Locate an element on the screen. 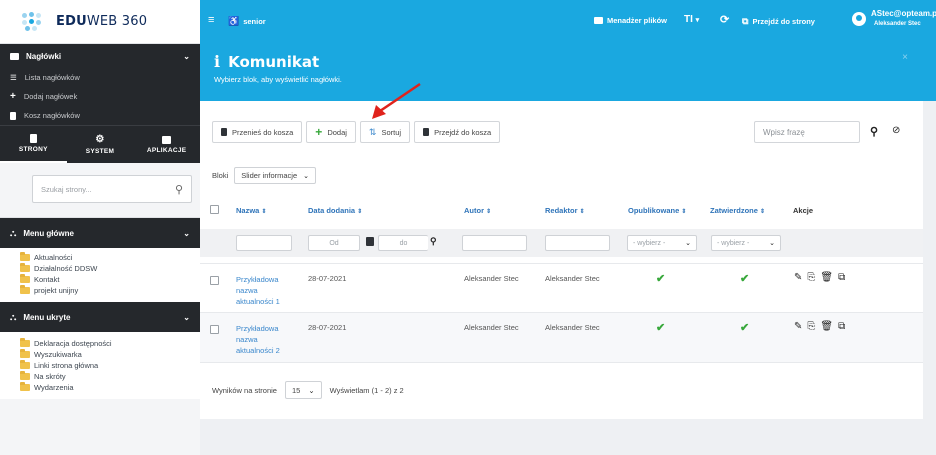 This screenshot has width=936, height=455. tab-pages: STRONY is located at coordinates (33, 144).